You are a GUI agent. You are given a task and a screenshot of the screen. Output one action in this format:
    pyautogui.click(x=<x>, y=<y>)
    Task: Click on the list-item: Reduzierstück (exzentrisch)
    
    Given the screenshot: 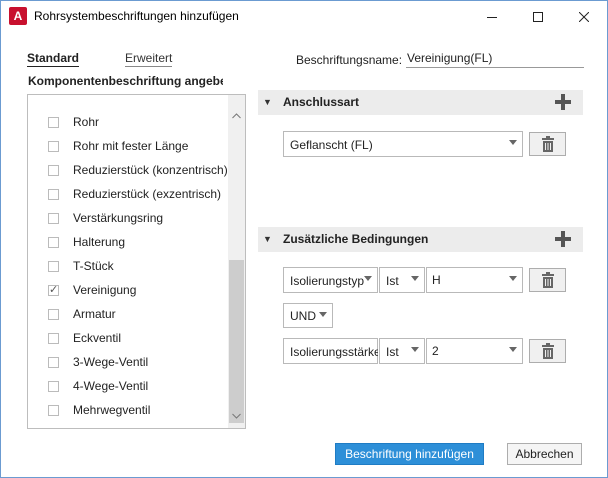 What is the action you would take?
    pyautogui.click(x=127, y=194)
    